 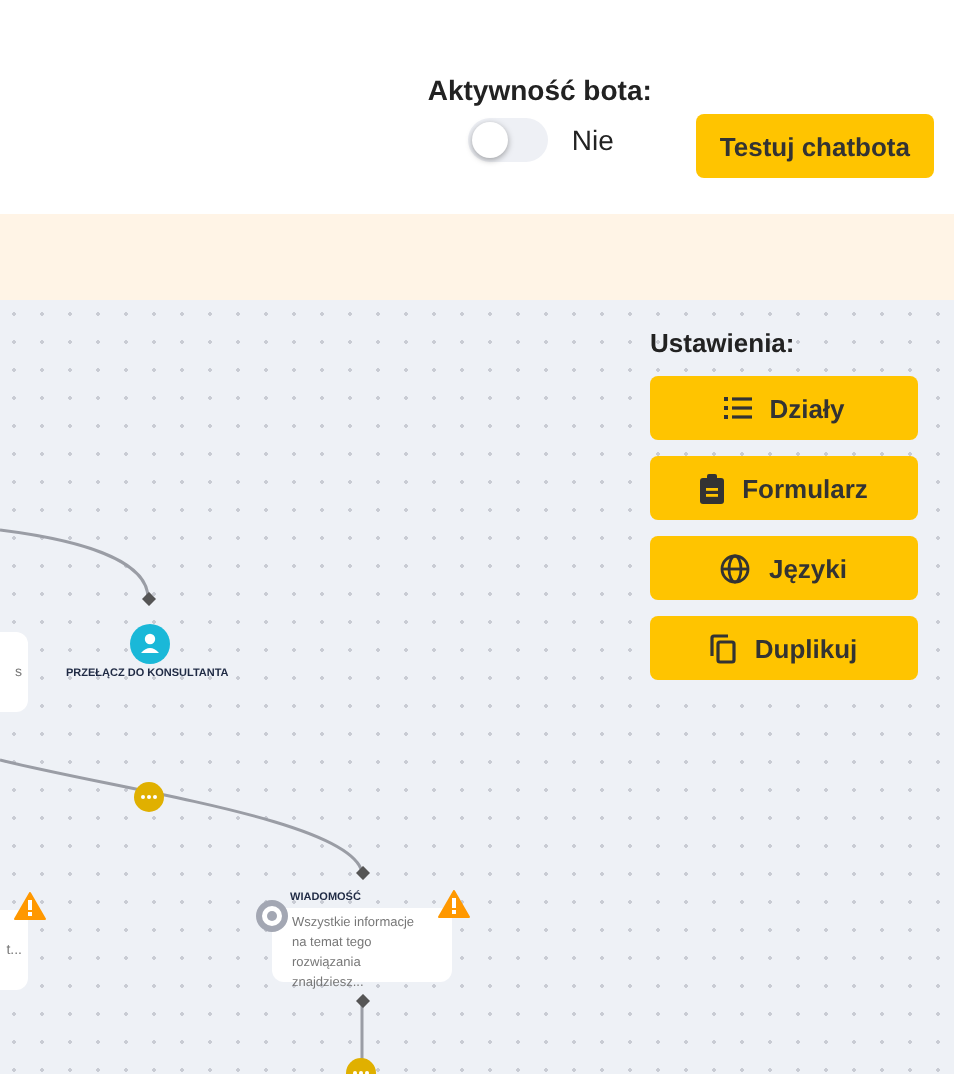 I want to click on globe-icon, so click(x=735, y=568).